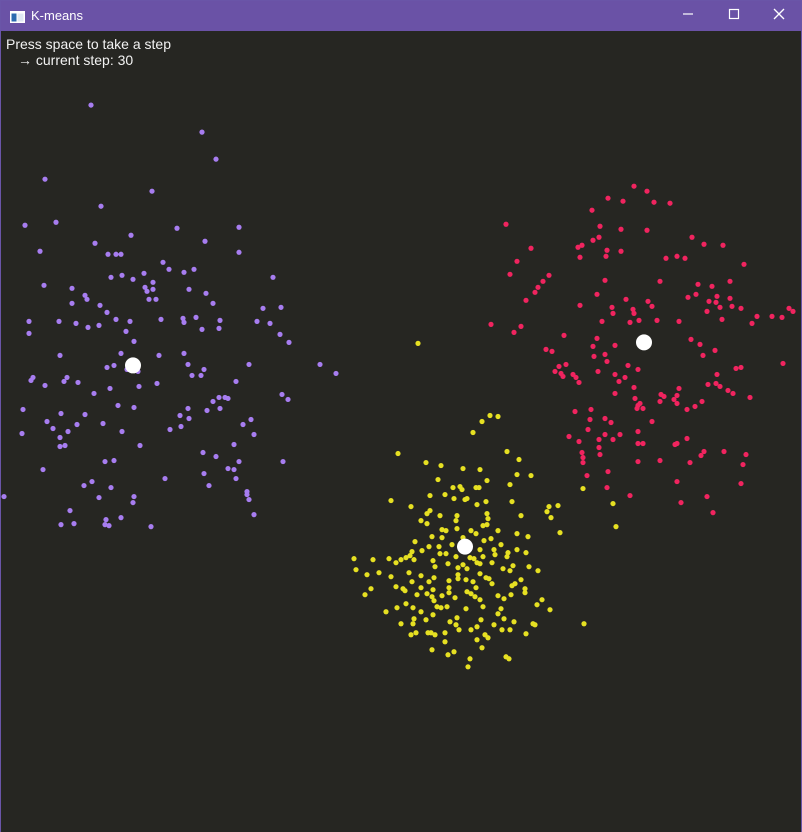 This screenshot has width=802, height=832. What do you see at coordinates (779, 16) in the screenshot?
I see `close-button` at bounding box center [779, 16].